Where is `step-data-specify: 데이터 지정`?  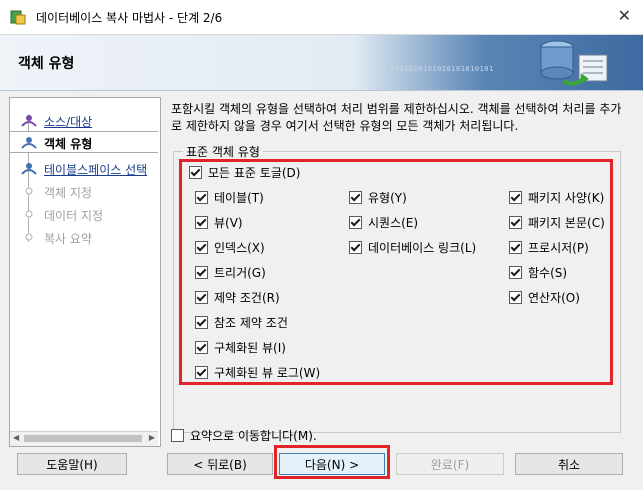 step-data-specify: 데이터 지정 is located at coordinates (84, 214).